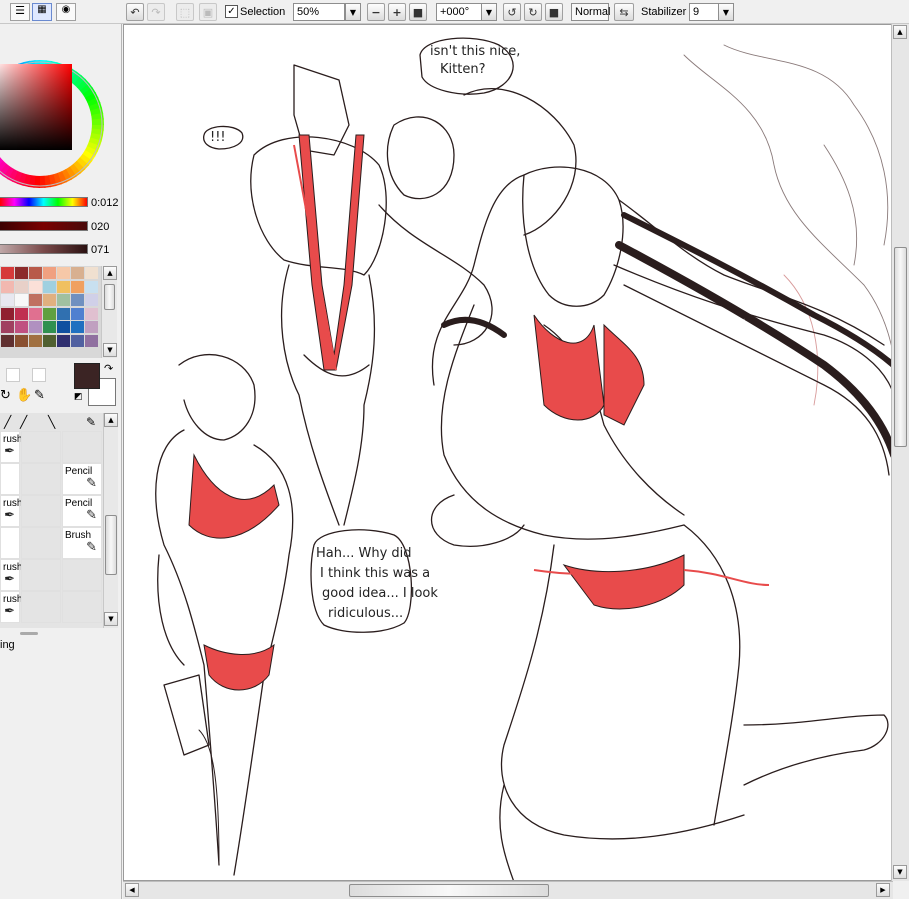 Image resolution: width=909 pixels, height=899 pixels. Describe the element at coordinates (42, 12) in the screenshot. I see `swatch-grid-button: ▦` at that location.